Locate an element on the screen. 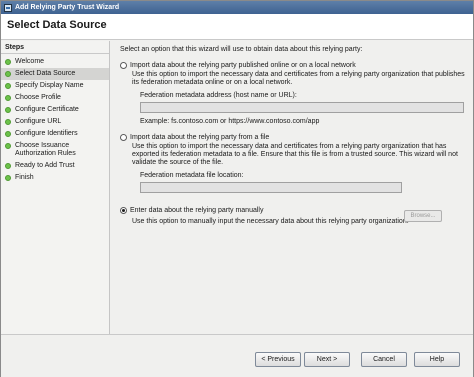  step-label: Select Data Source is located at coordinates (45, 73).